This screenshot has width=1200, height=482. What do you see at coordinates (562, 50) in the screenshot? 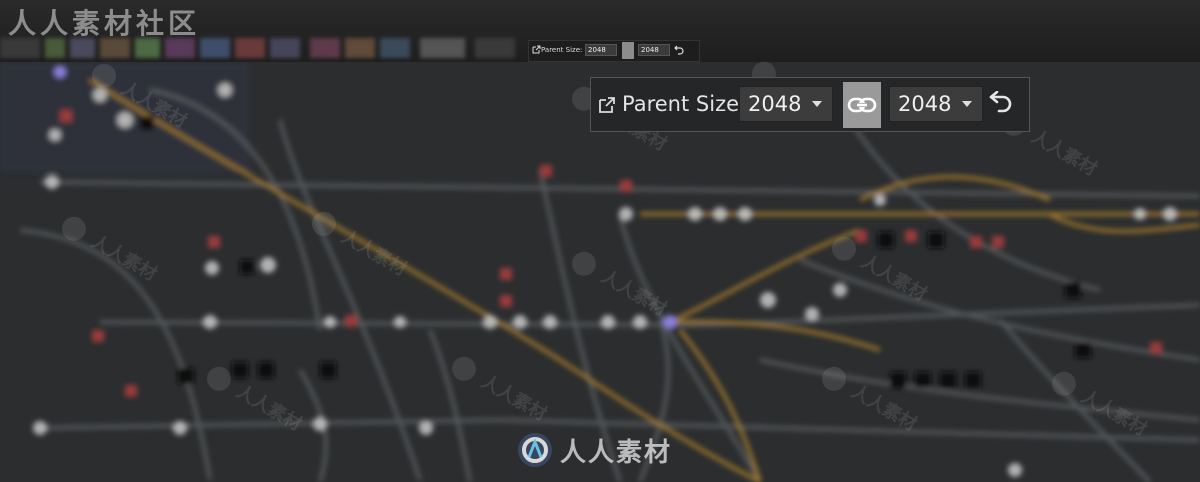
I see `parent-size-label-small: Parent Size:` at bounding box center [562, 50].